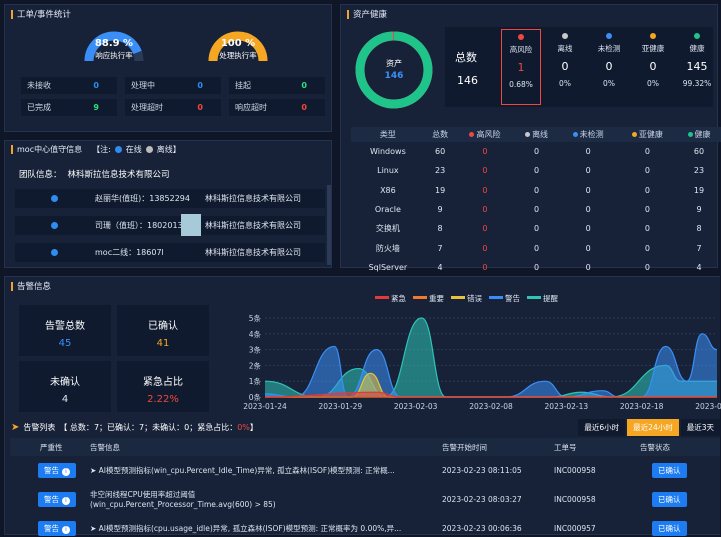 The width and height of the screenshot is (721, 537). I want to click on asset-table-cell: 60, so click(699, 152).